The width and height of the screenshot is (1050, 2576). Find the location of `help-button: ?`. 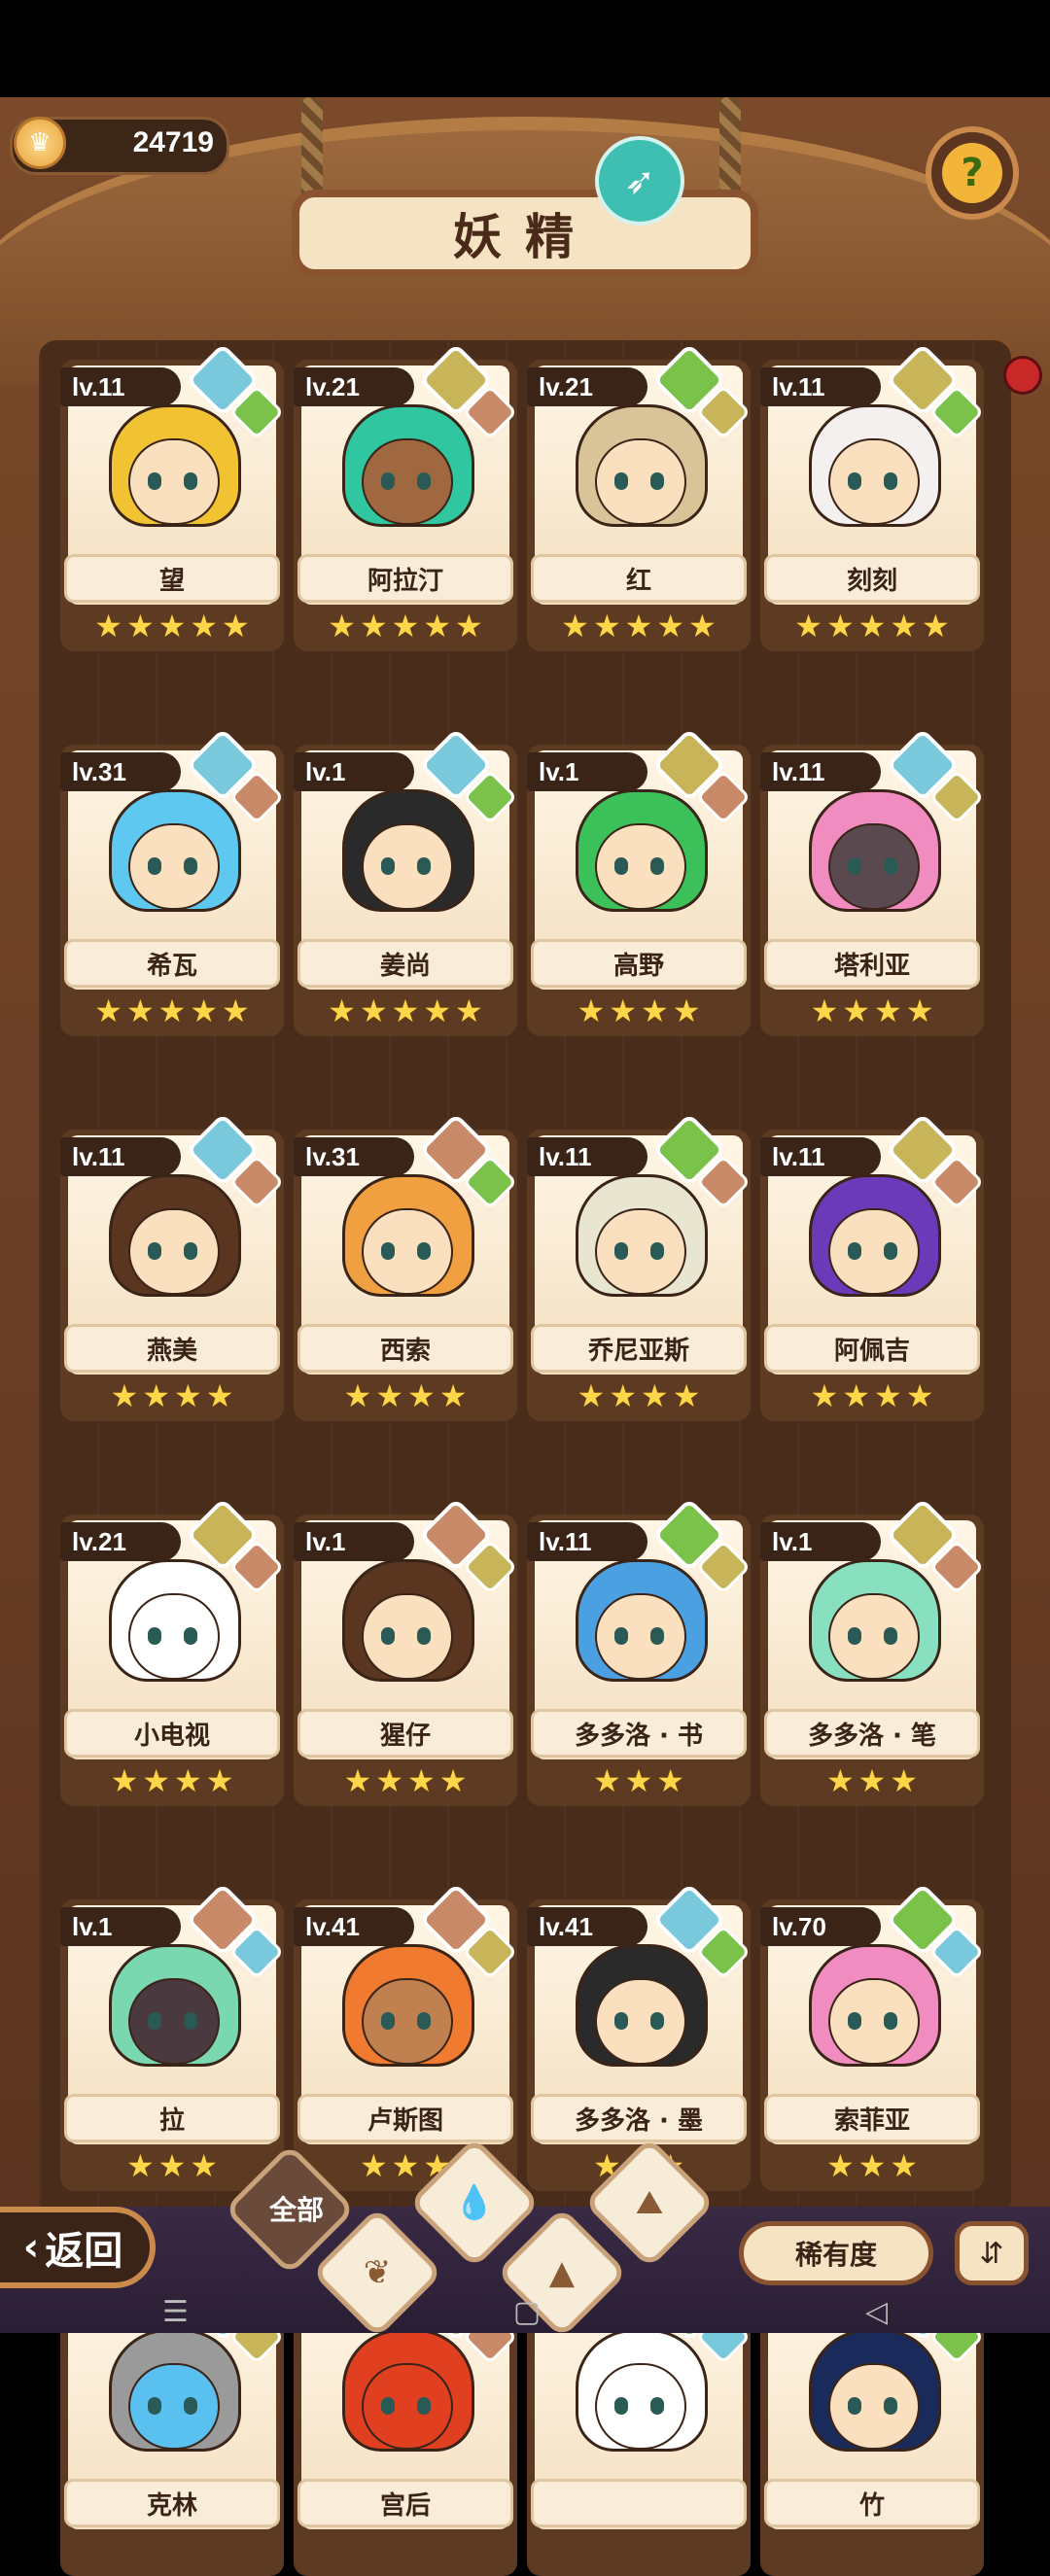

help-button: ? is located at coordinates (972, 173).